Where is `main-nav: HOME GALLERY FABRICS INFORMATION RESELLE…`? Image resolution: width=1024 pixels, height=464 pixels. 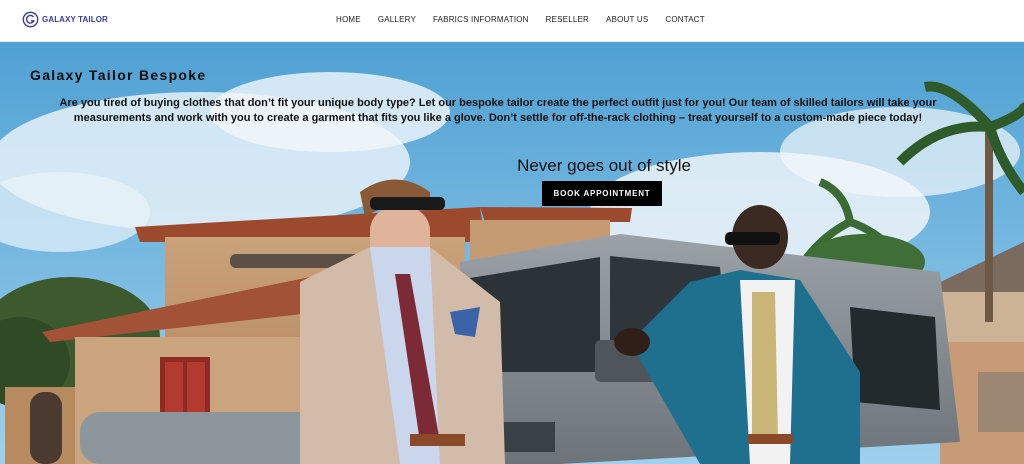
main-nav: HOME GALLERY FABRICS INFORMATION RESELLE… is located at coordinates (520, 19).